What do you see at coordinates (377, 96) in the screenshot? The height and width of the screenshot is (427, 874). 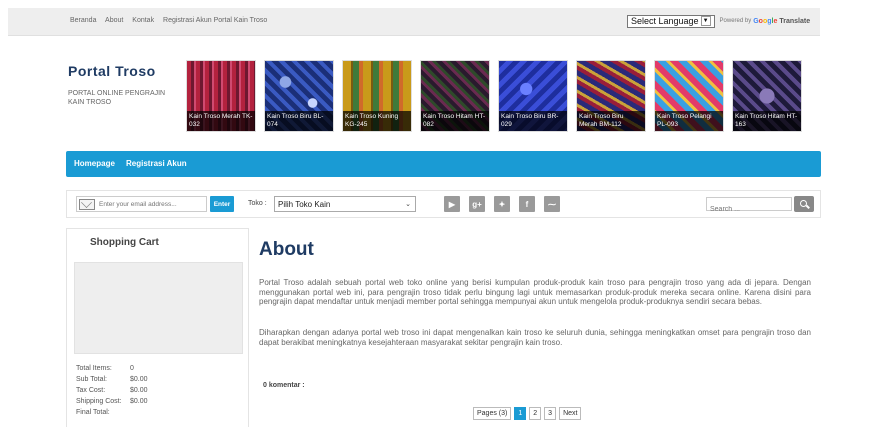 I see `product-thumb: Kain Troso Kuning KG-245` at bounding box center [377, 96].